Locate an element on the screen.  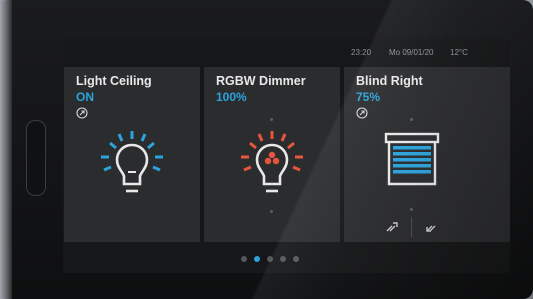
device-bezel-edge is located at coordinates (6, 149).